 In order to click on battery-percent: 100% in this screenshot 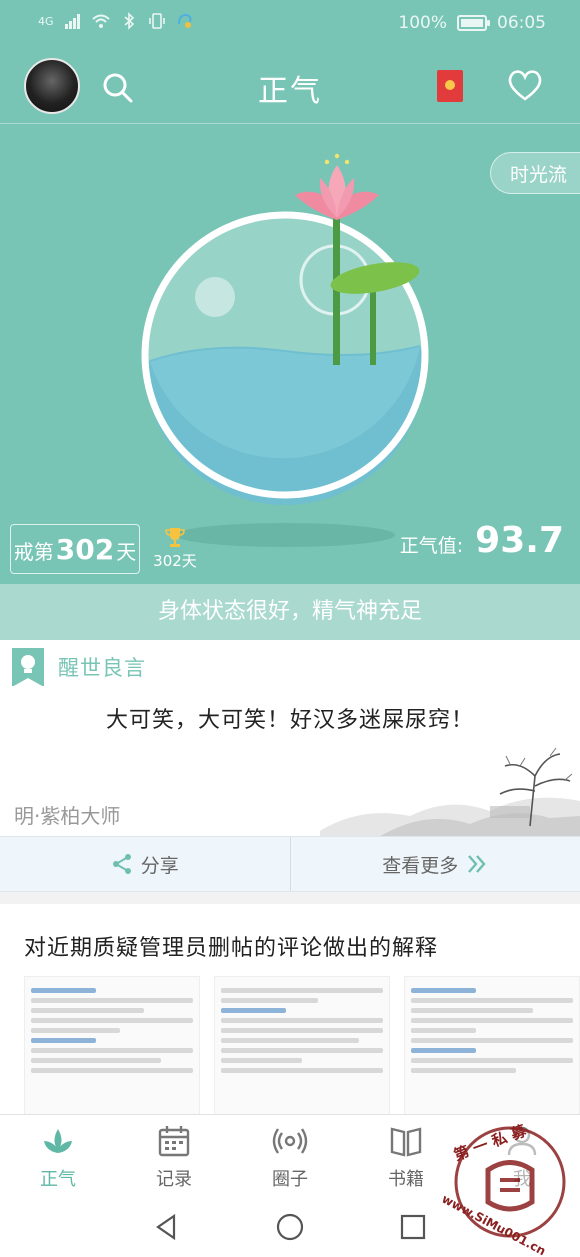, I will do `click(422, 23)`.